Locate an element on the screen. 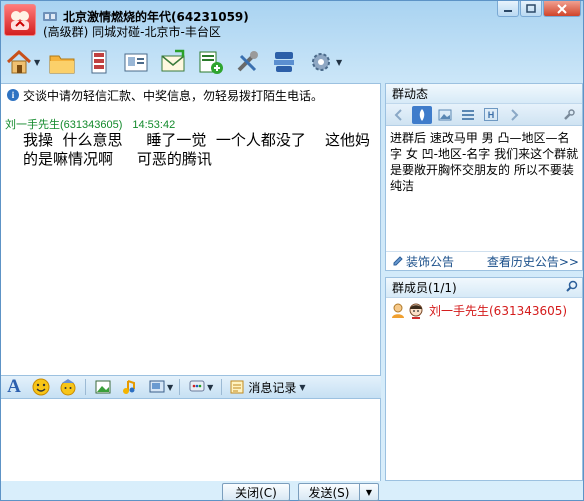 This screenshot has width=584, height=501. chat-mode-dropdown-arrow: ▼ is located at coordinates (210, 387).